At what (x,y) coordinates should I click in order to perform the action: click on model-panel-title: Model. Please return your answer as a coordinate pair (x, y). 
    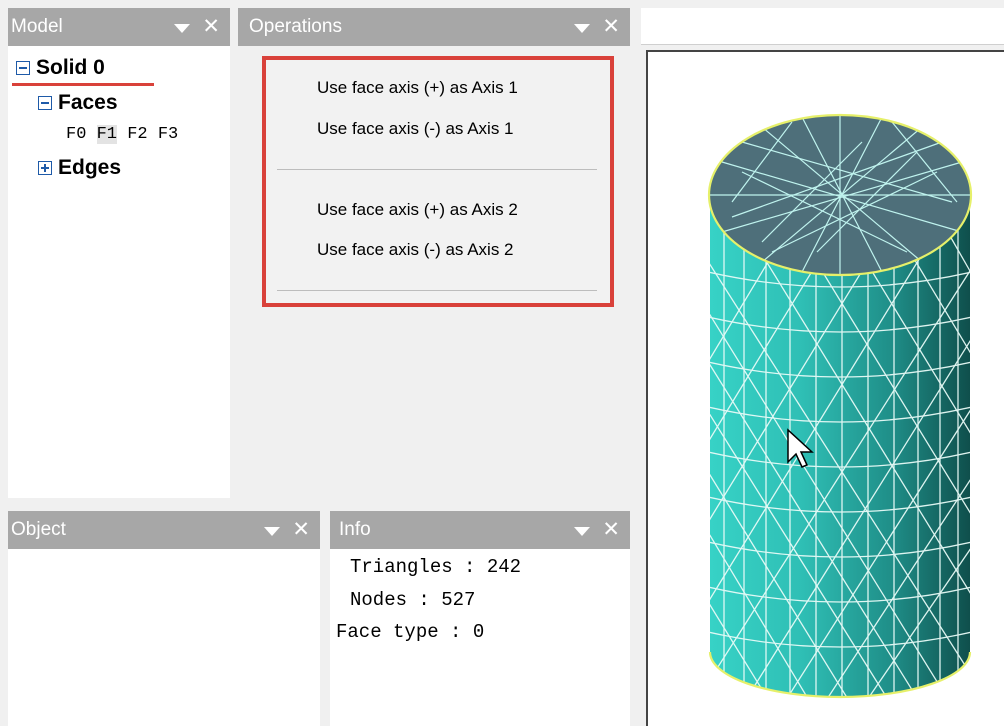
    Looking at the image, I should click on (37, 26).